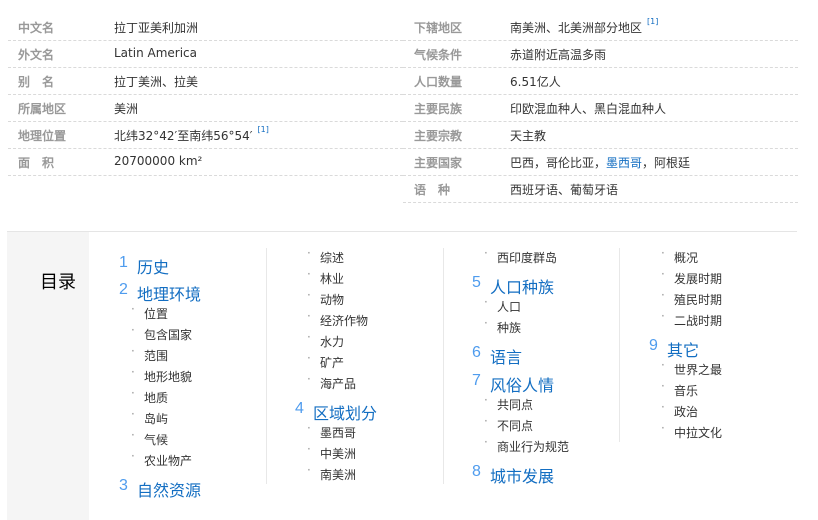 The width and height of the screenshot is (818, 520). I want to click on info-row-climate: 气候条件 赤道附近高温多雨, so click(600, 54).